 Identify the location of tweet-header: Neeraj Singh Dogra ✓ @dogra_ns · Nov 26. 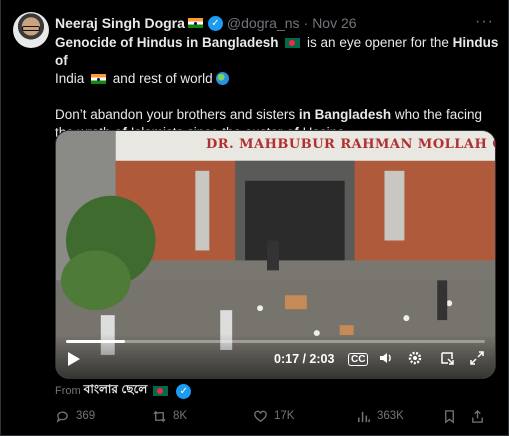
(276, 23).